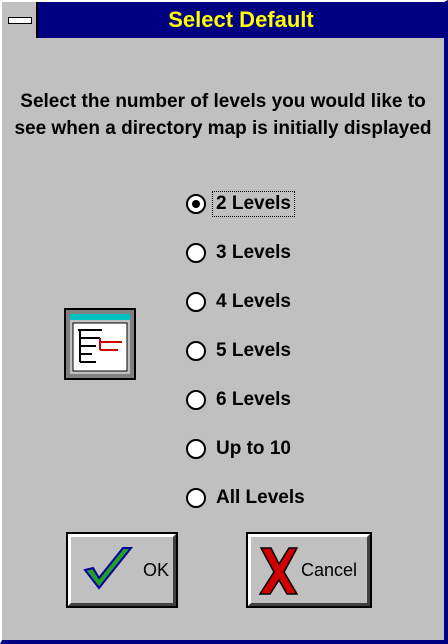 This screenshot has height=644, width=448. What do you see at coordinates (108, 568) in the screenshot?
I see `checkmark-icon` at bounding box center [108, 568].